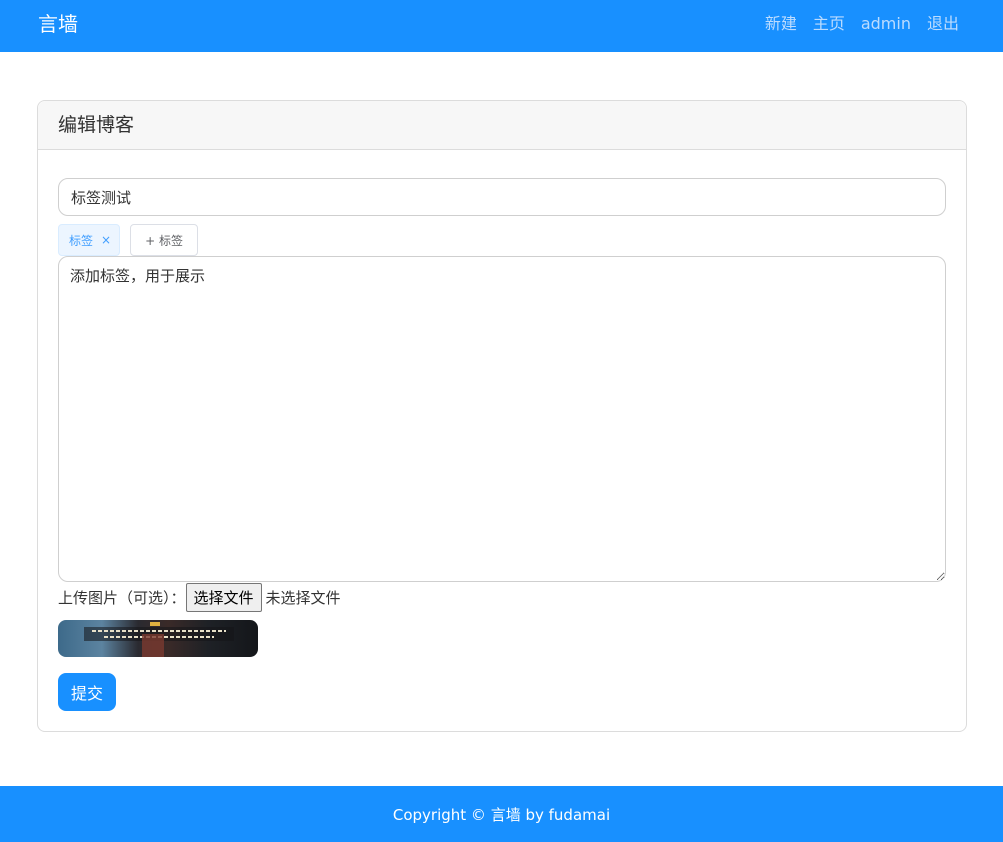  I want to click on file-status: 未选择文件, so click(303, 597).